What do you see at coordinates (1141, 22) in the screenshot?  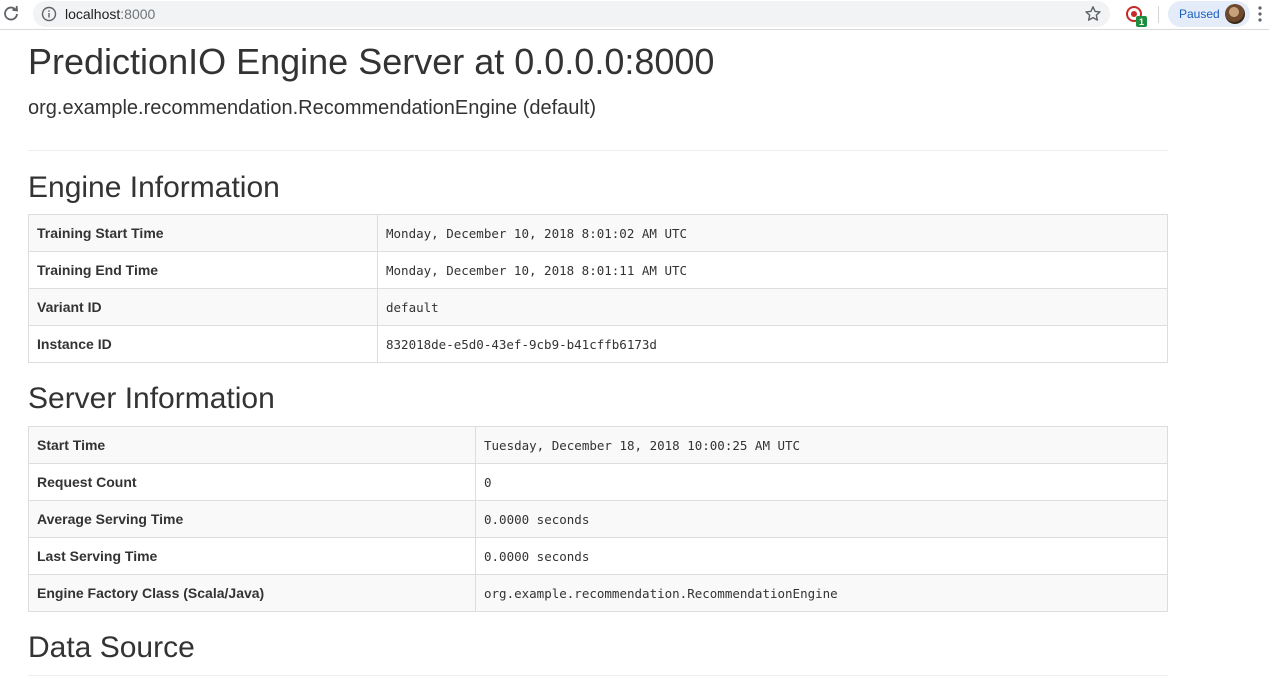 I see `extension-badge: 1` at bounding box center [1141, 22].